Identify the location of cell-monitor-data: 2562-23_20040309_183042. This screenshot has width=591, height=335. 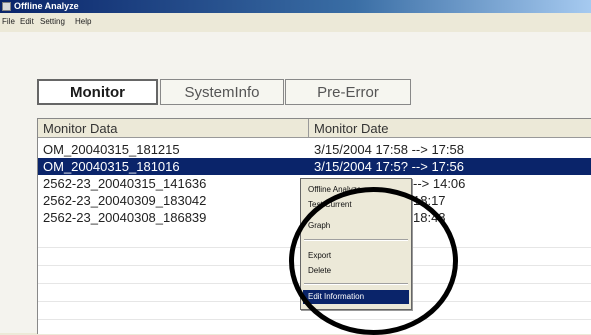
(125, 200).